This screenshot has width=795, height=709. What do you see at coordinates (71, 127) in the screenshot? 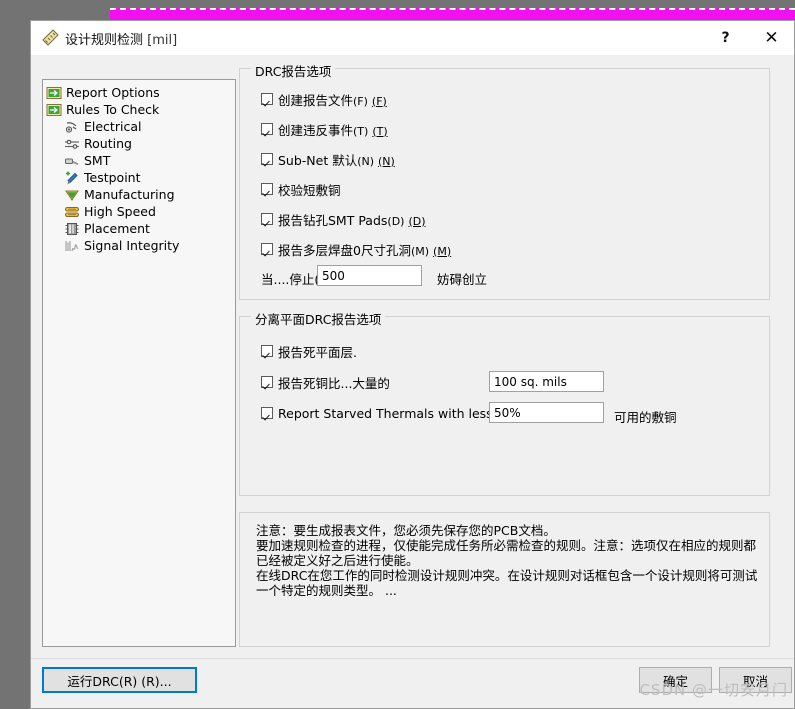
I see `electrical-icon` at bounding box center [71, 127].